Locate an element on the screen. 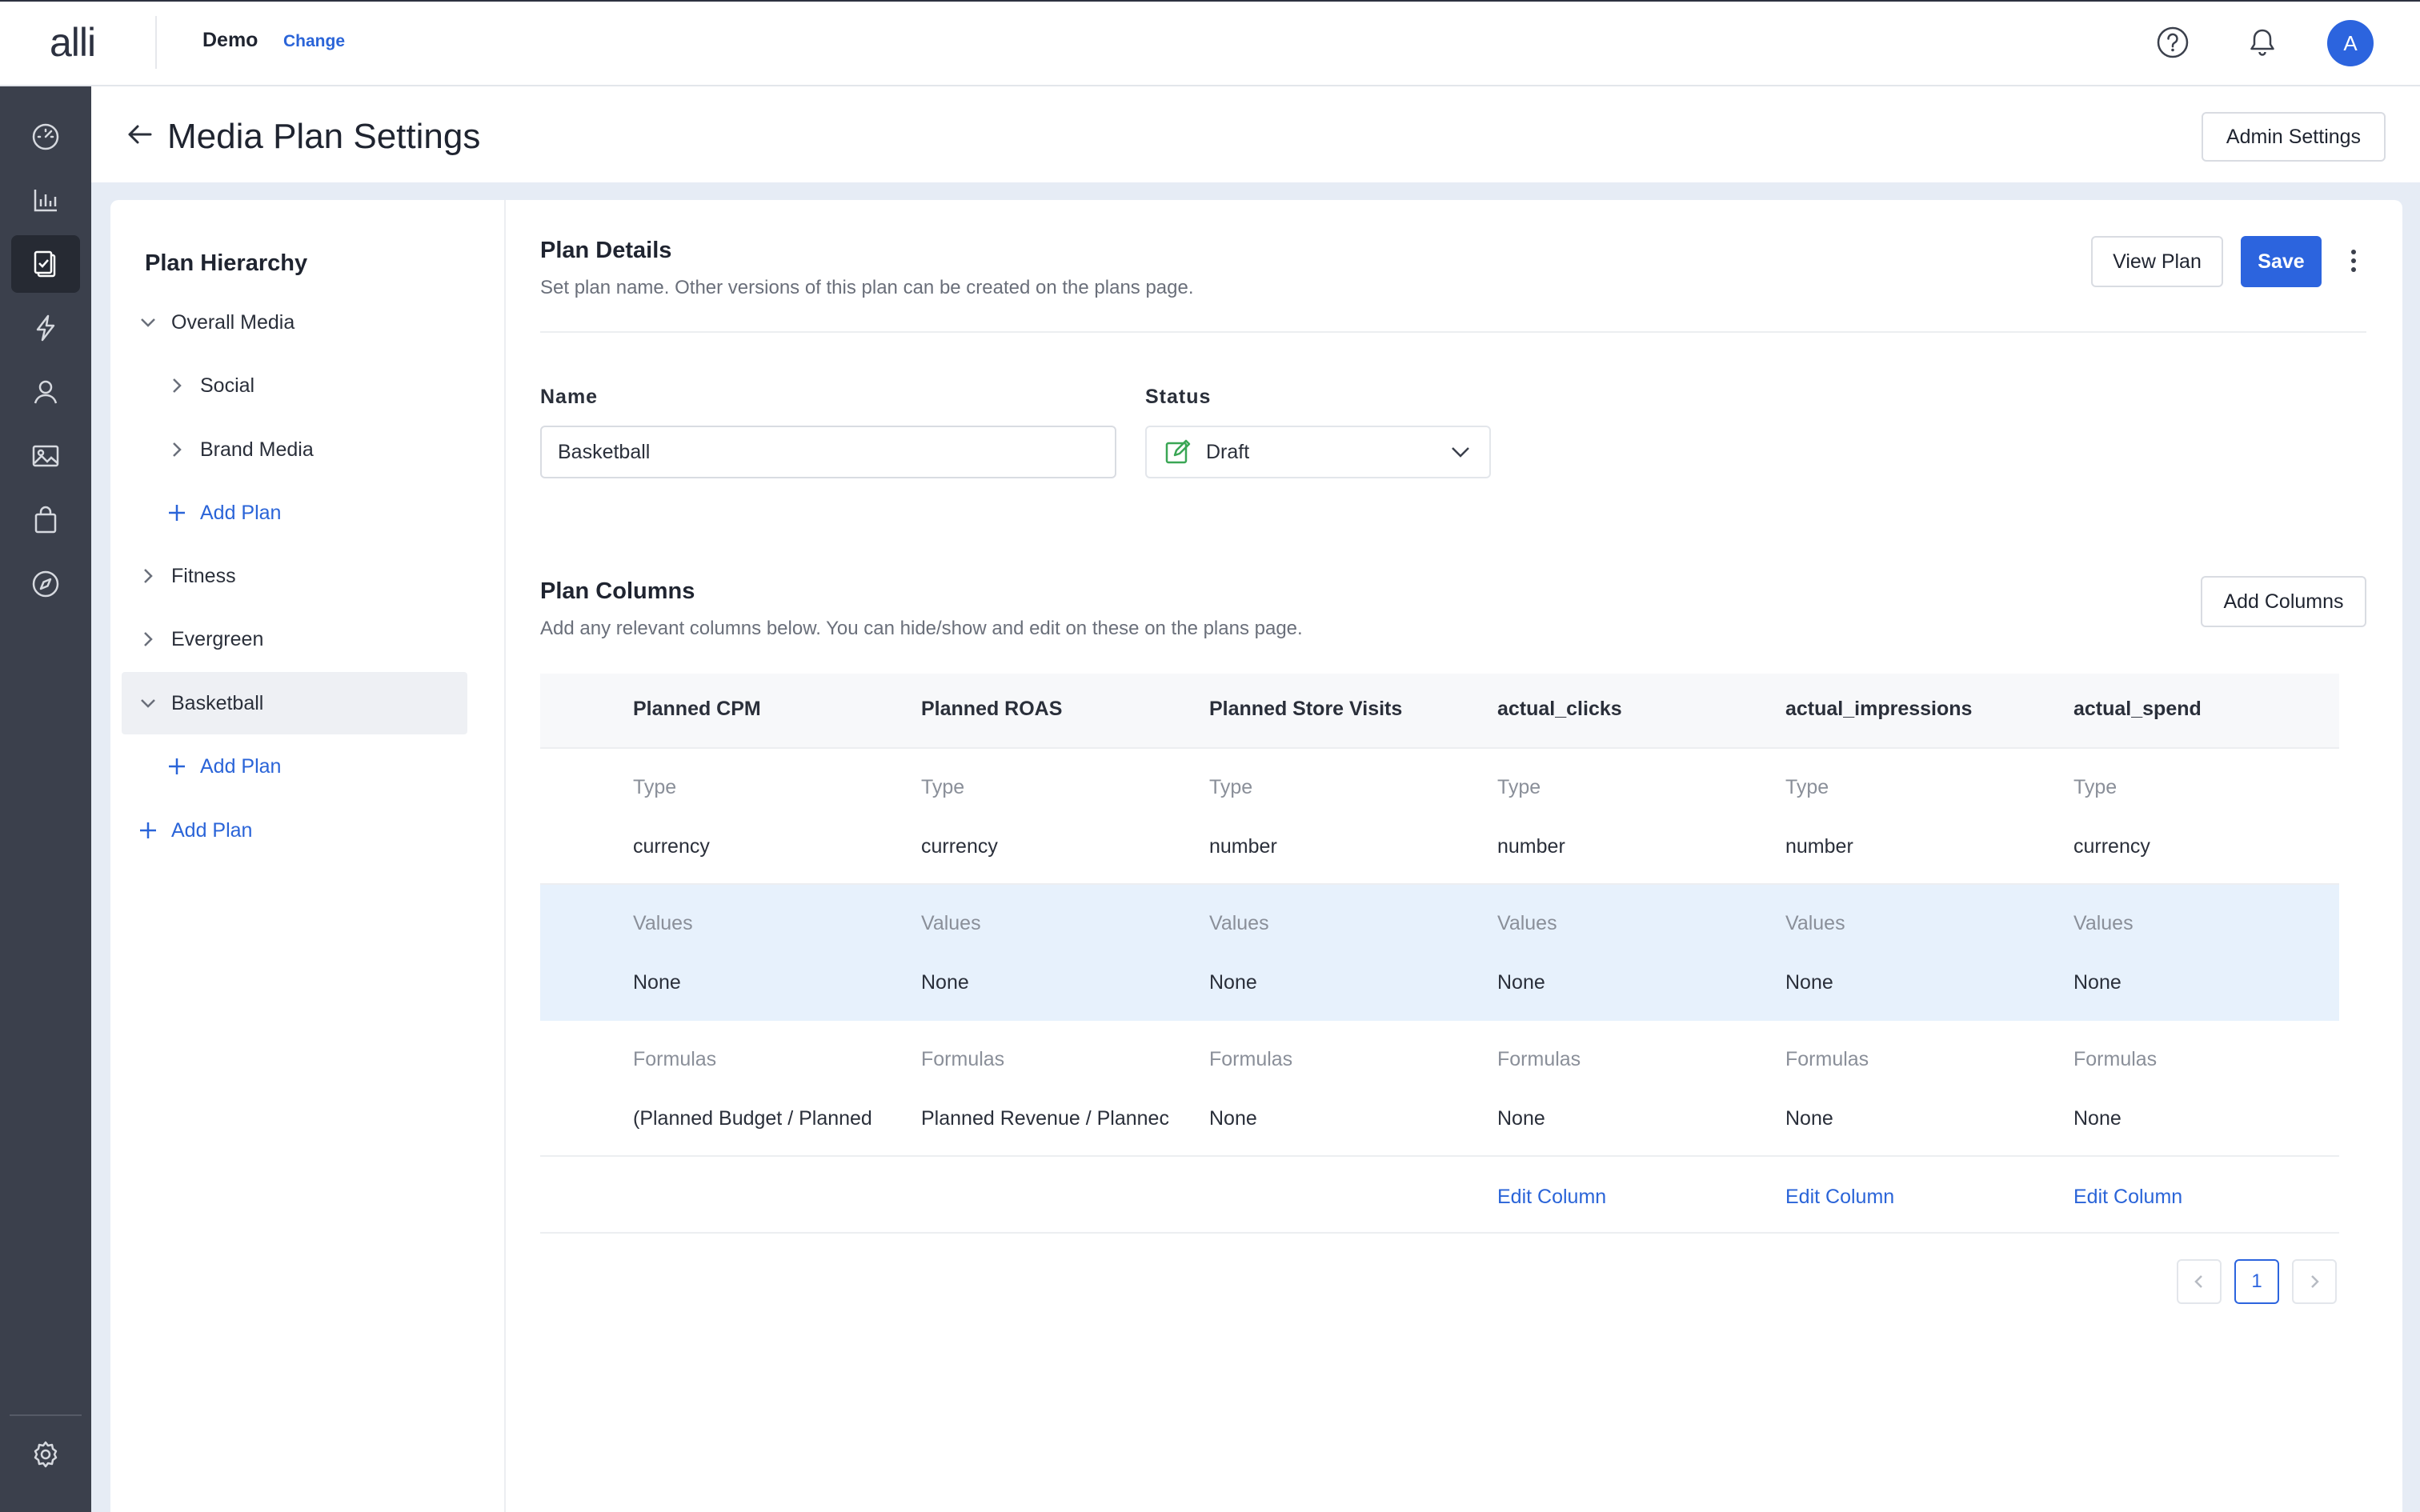 The height and width of the screenshot is (1512, 2420). column-header: actual_spend is located at coordinates (2137, 709).